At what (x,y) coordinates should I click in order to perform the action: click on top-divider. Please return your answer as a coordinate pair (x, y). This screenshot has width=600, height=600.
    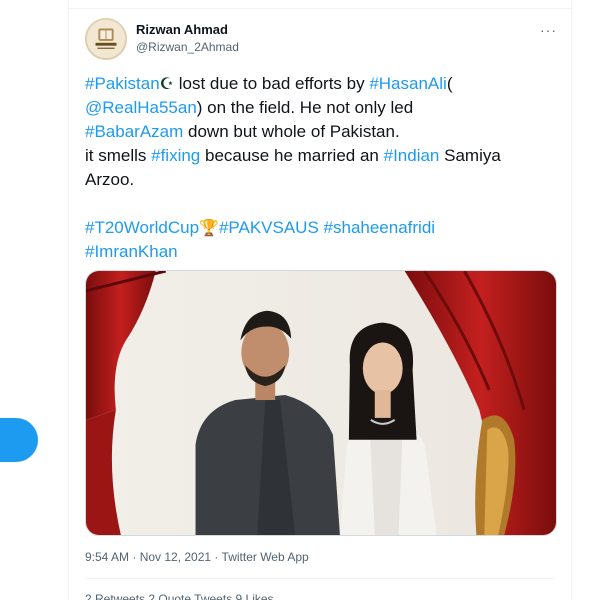
    Looking at the image, I should click on (320, 8).